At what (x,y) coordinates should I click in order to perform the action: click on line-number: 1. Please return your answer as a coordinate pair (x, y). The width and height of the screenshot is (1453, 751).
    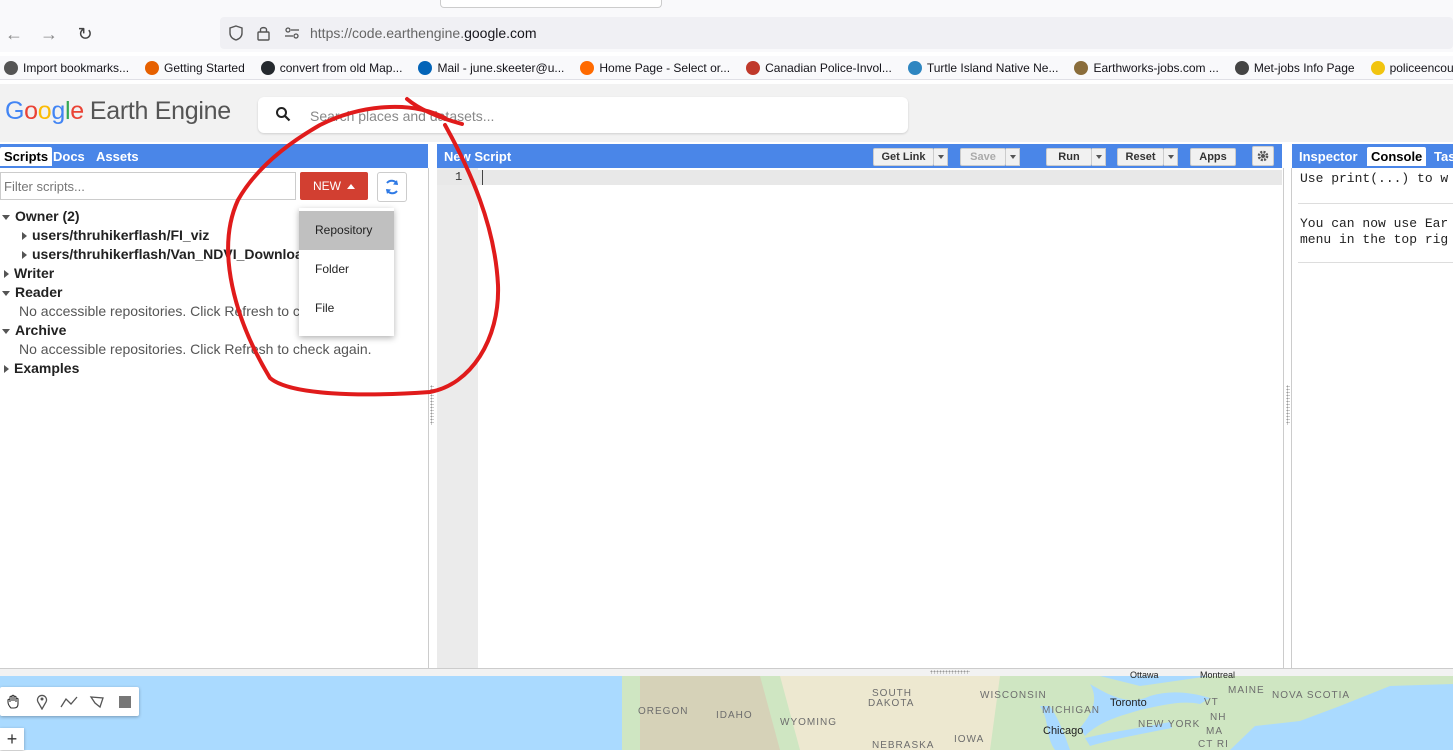
    Looking at the image, I should click on (459, 177).